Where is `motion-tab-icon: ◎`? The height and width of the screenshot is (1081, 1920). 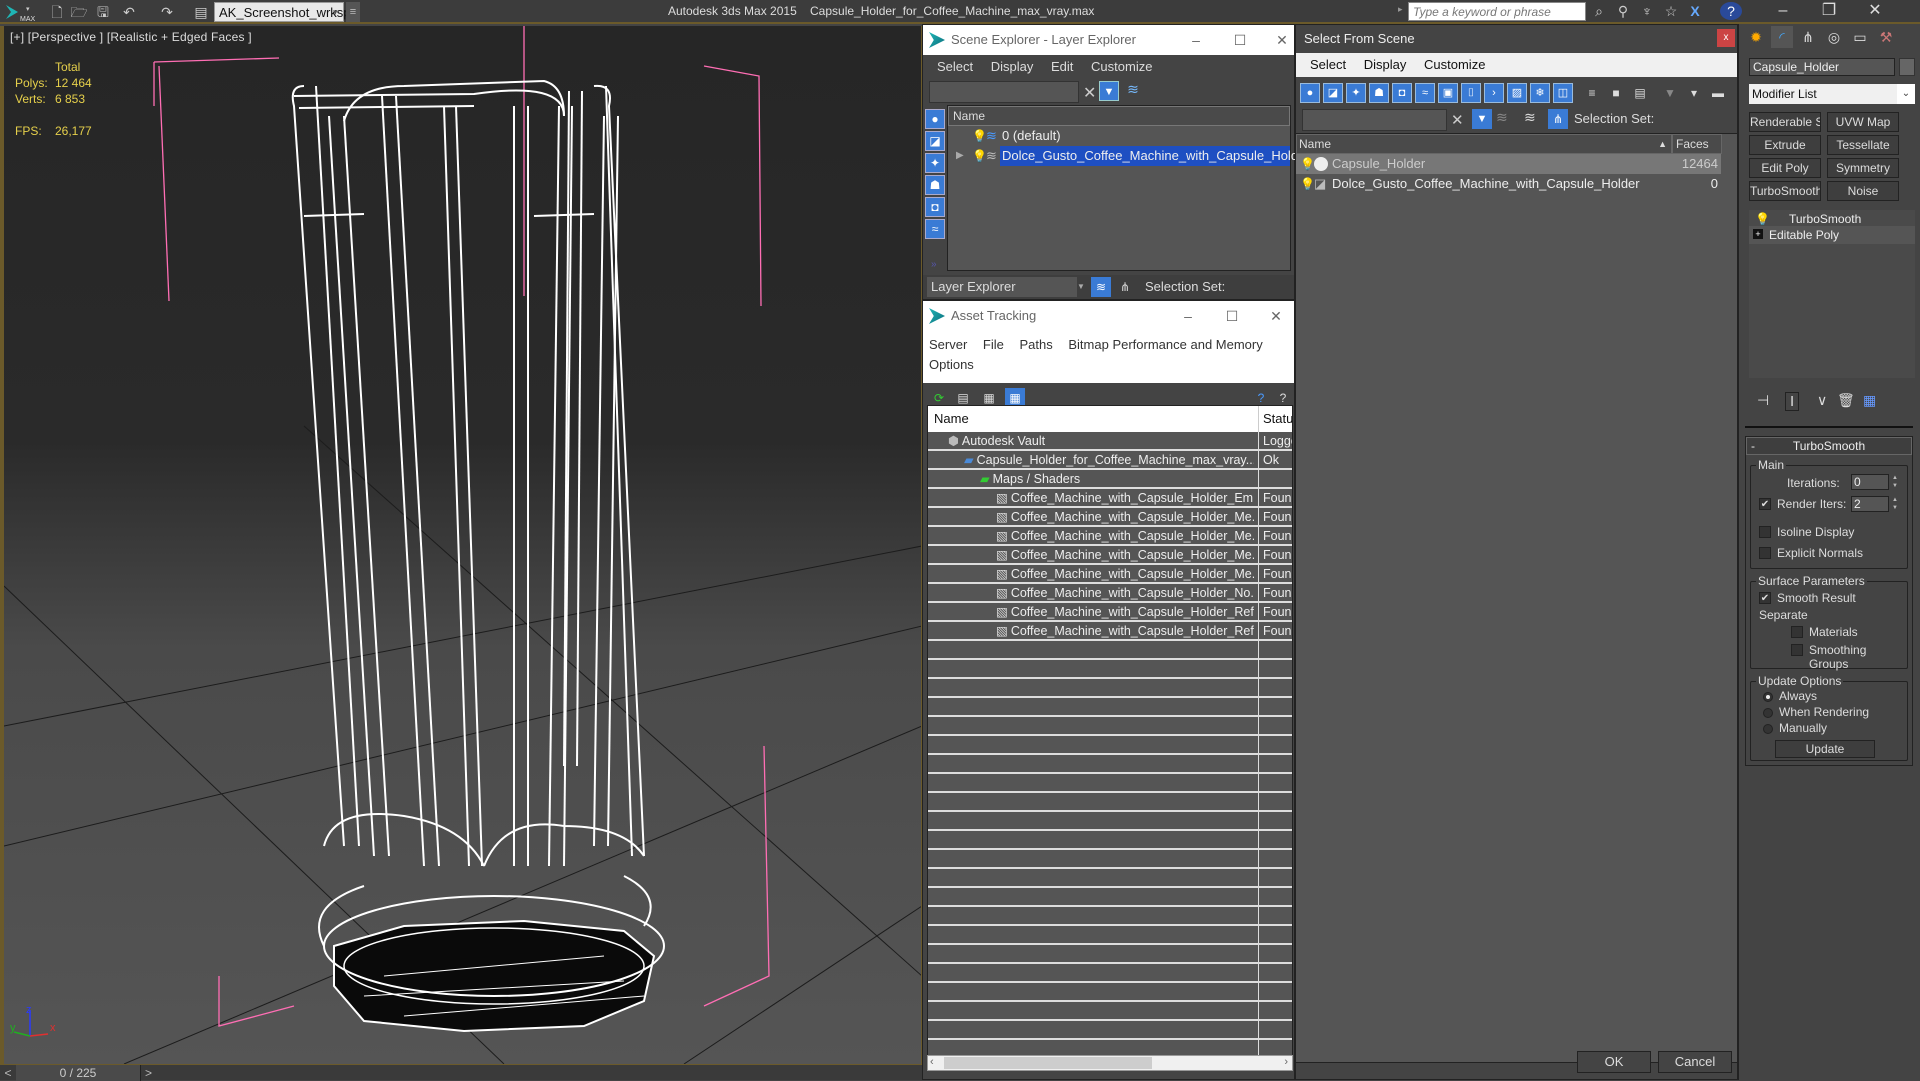
motion-tab-icon: ◎ is located at coordinates (1834, 37).